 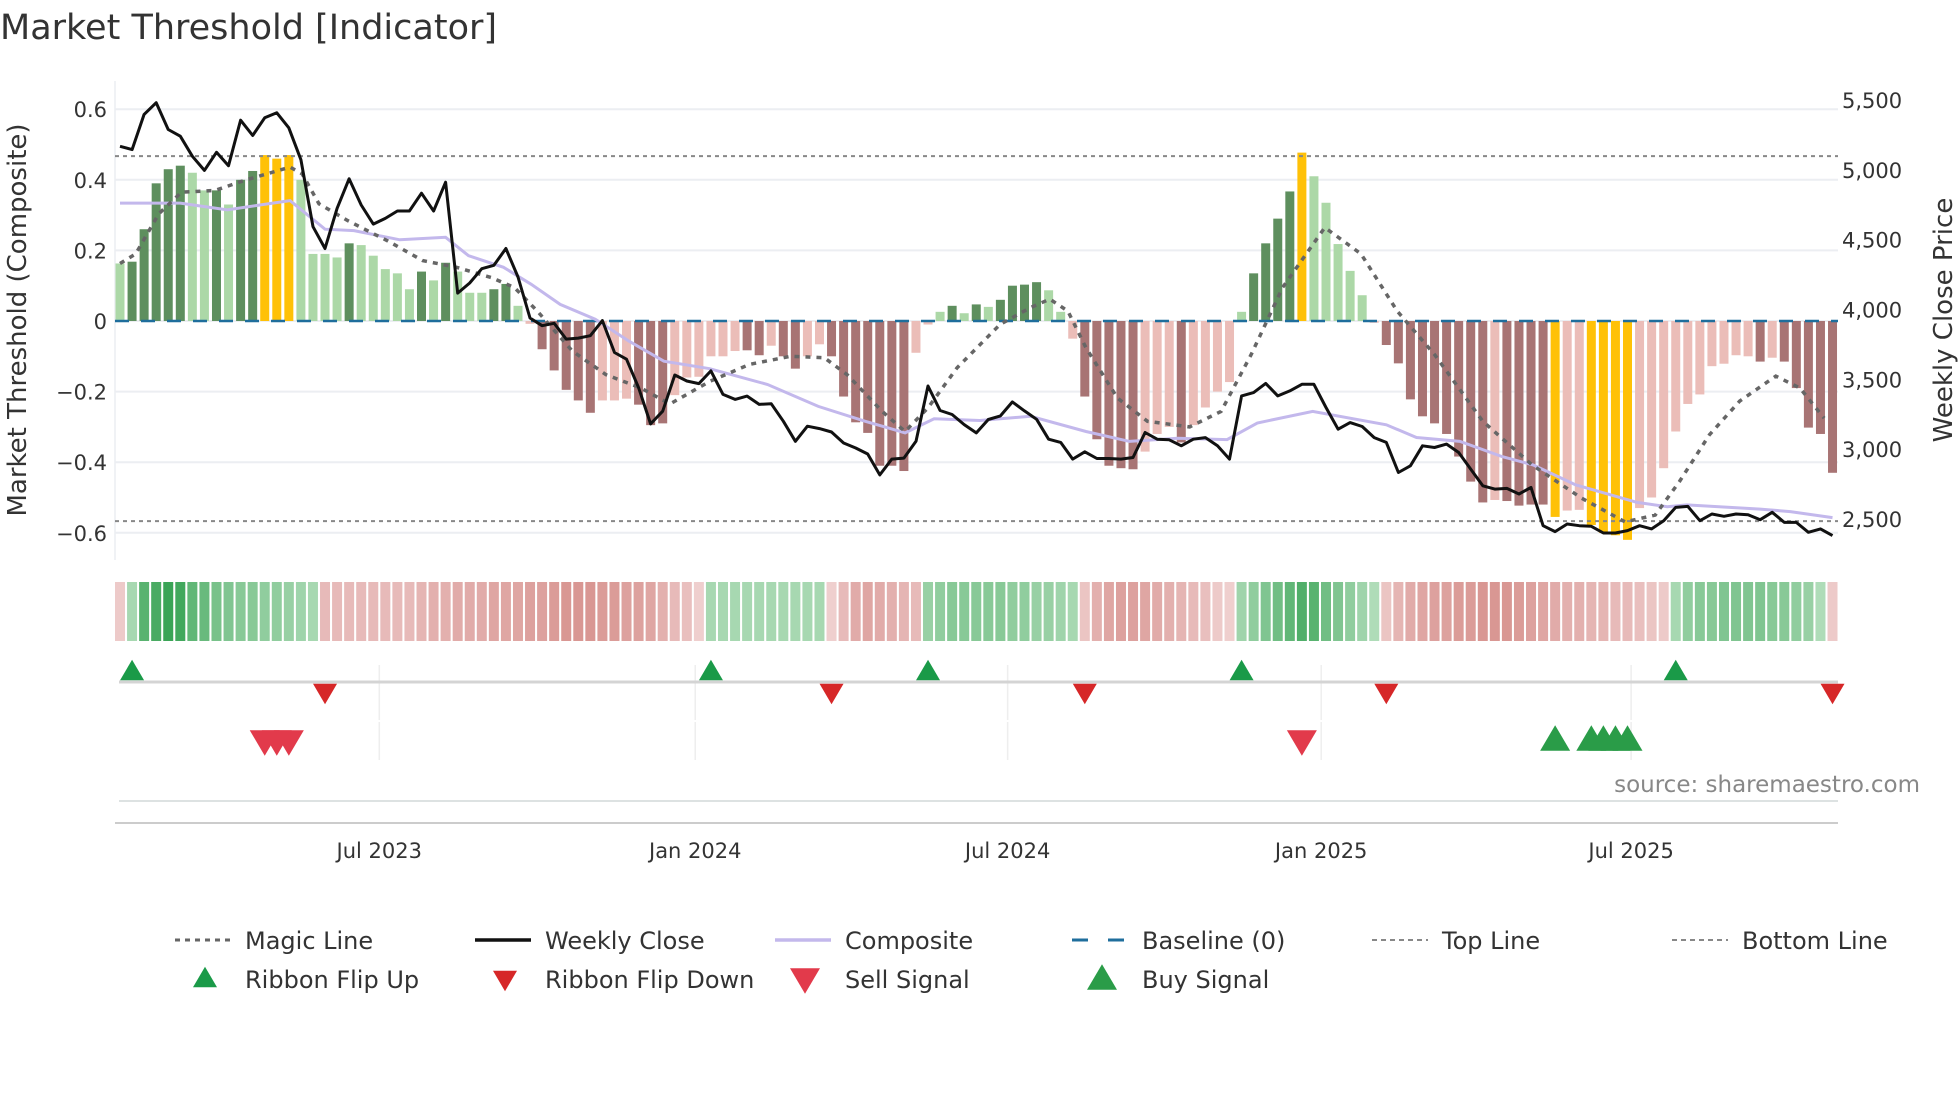 I want to click on right-tick-label: 5,500, so click(x=1872, y=101).